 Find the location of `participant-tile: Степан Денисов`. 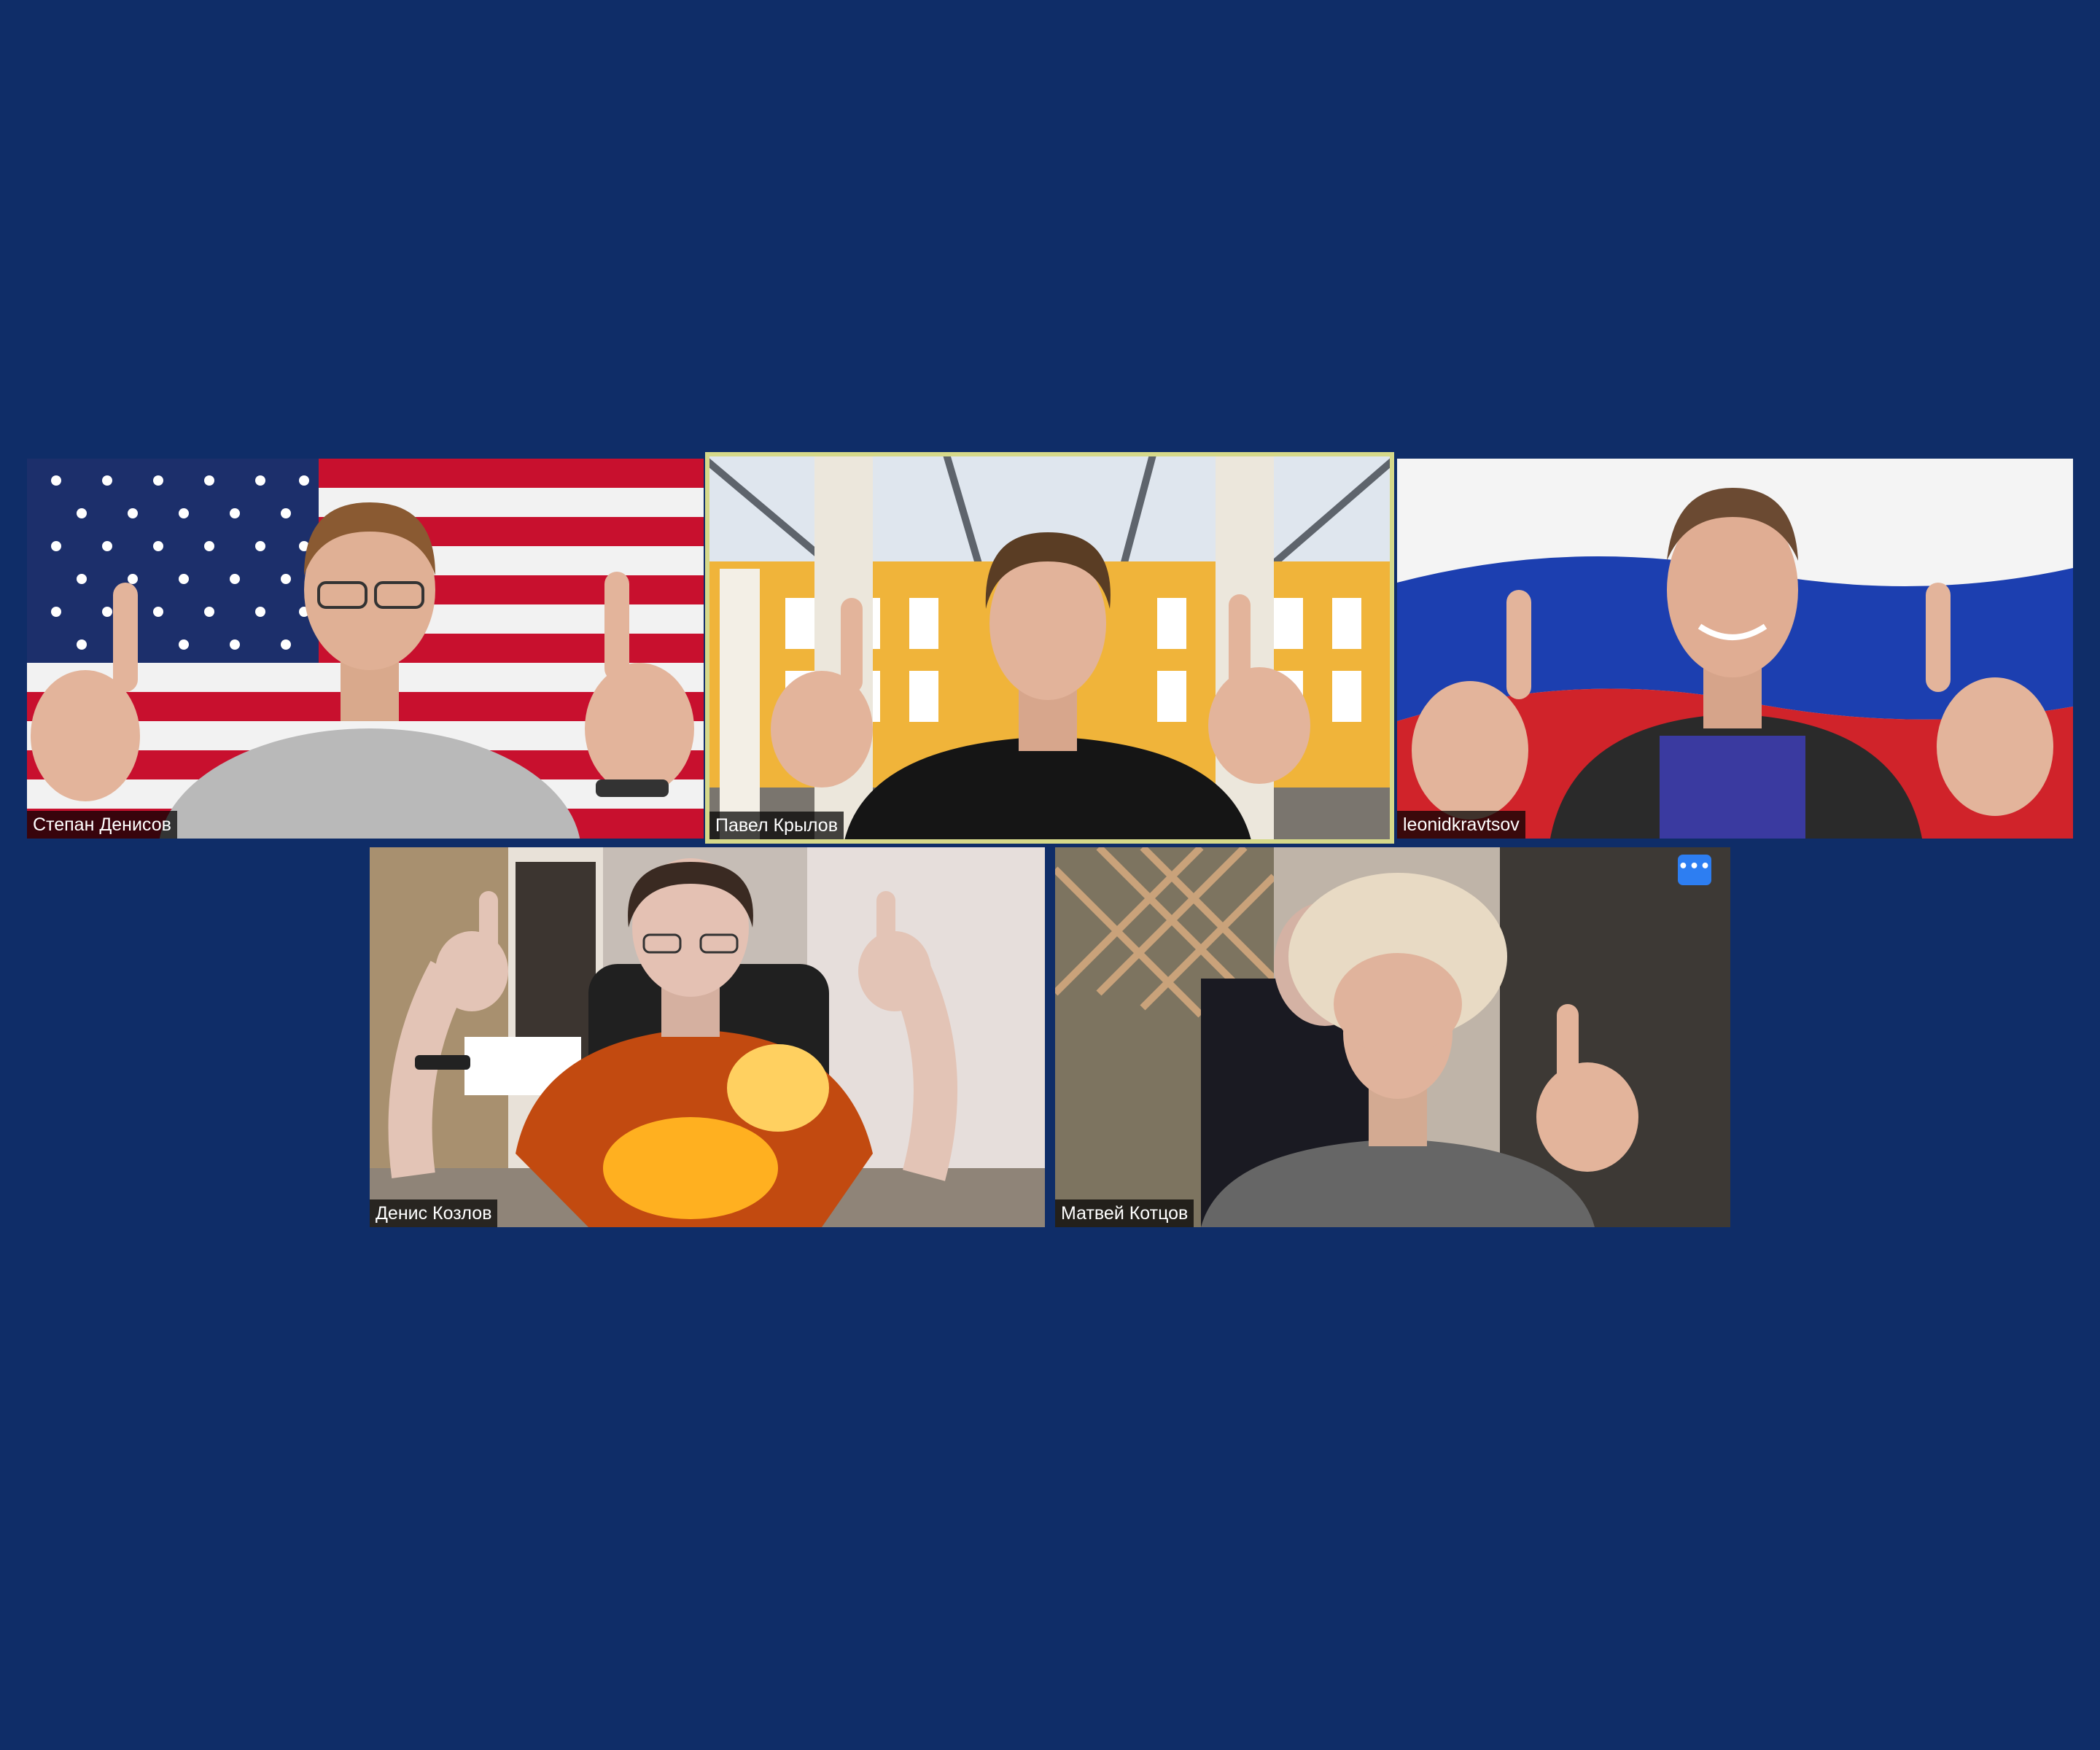

participant-tile: Степан Денисов is located at coordinates (365, 649).